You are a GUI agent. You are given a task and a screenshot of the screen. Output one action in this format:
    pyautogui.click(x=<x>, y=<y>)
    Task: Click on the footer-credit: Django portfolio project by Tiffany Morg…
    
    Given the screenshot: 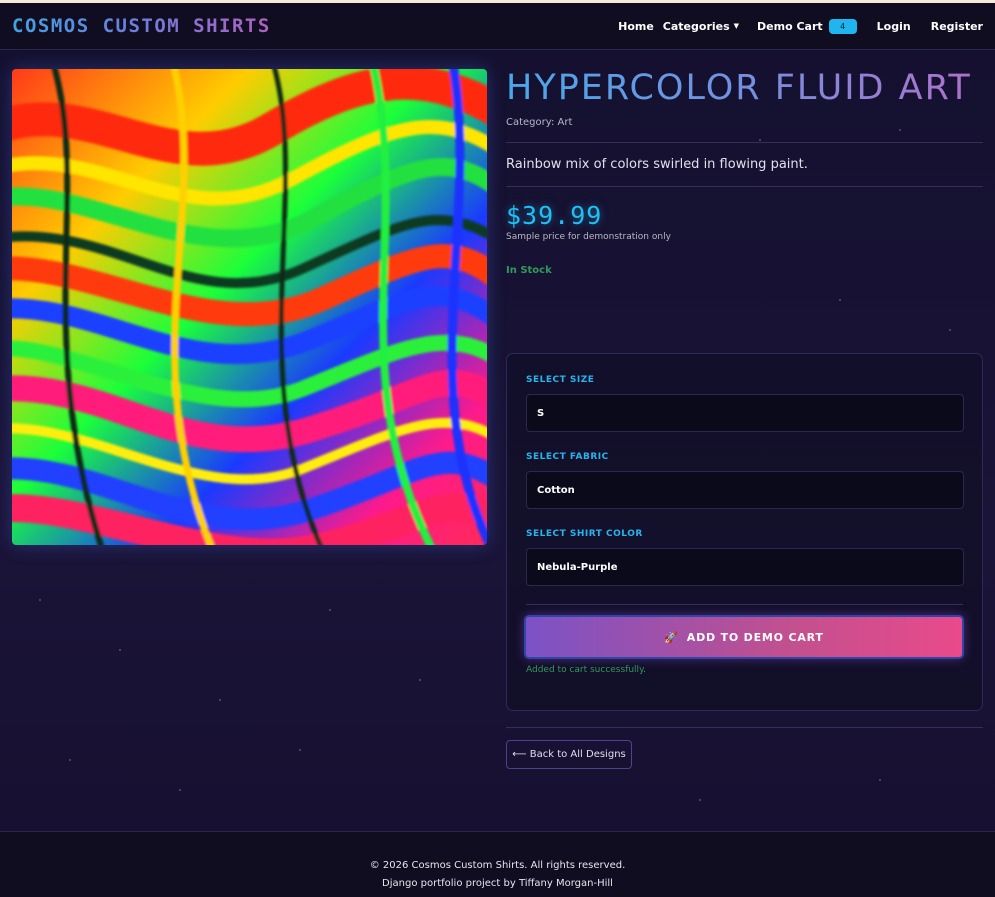 What is the action you would take?
    pyautogui.click(x=497, y=883)
    